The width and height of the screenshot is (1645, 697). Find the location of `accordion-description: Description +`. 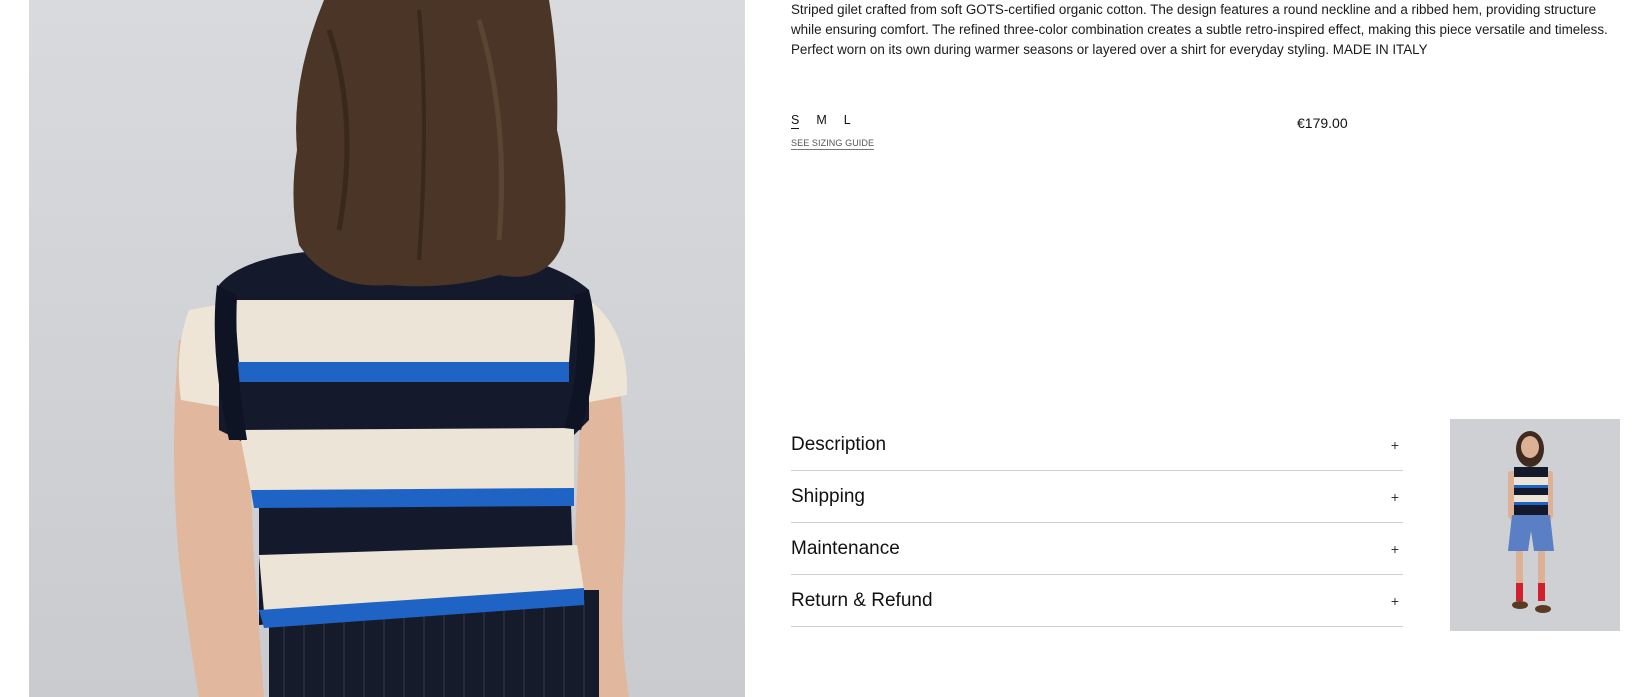

accordion-description: Description + is located at coordinates (1097, 445).